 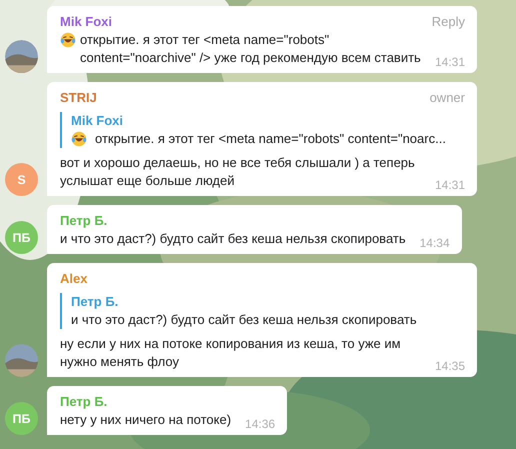 What do you see at coordinates (244, 320) in the screenshot?
I see `quote-text: и что это даст?) будто сайт без кеша нельзя скопировать` at bounding box center [244, 320].